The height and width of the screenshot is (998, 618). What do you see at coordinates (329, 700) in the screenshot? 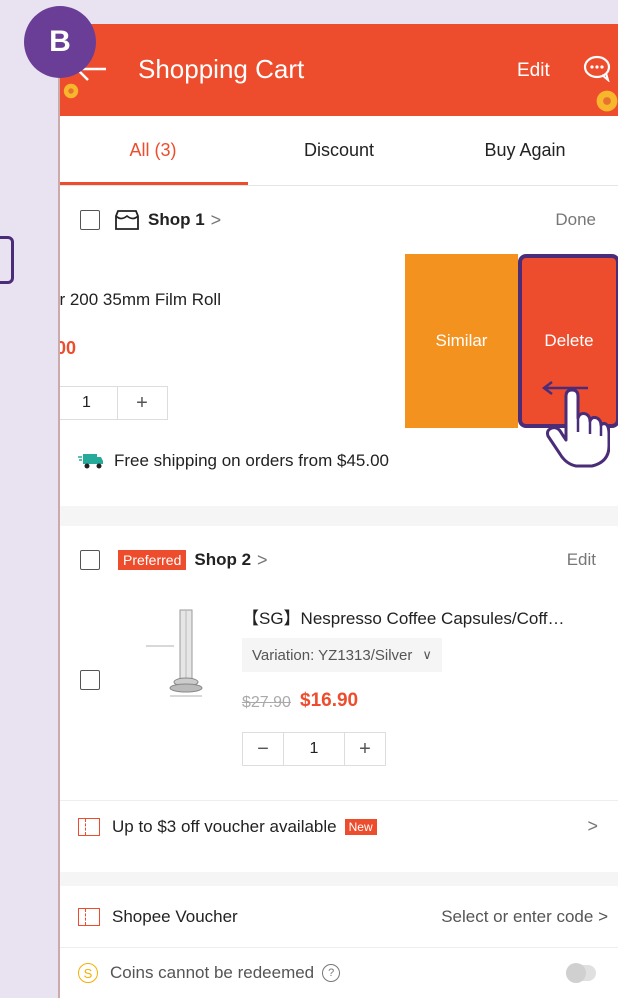
I see `sale-price: $16.90` at bounding box center [329, 700].